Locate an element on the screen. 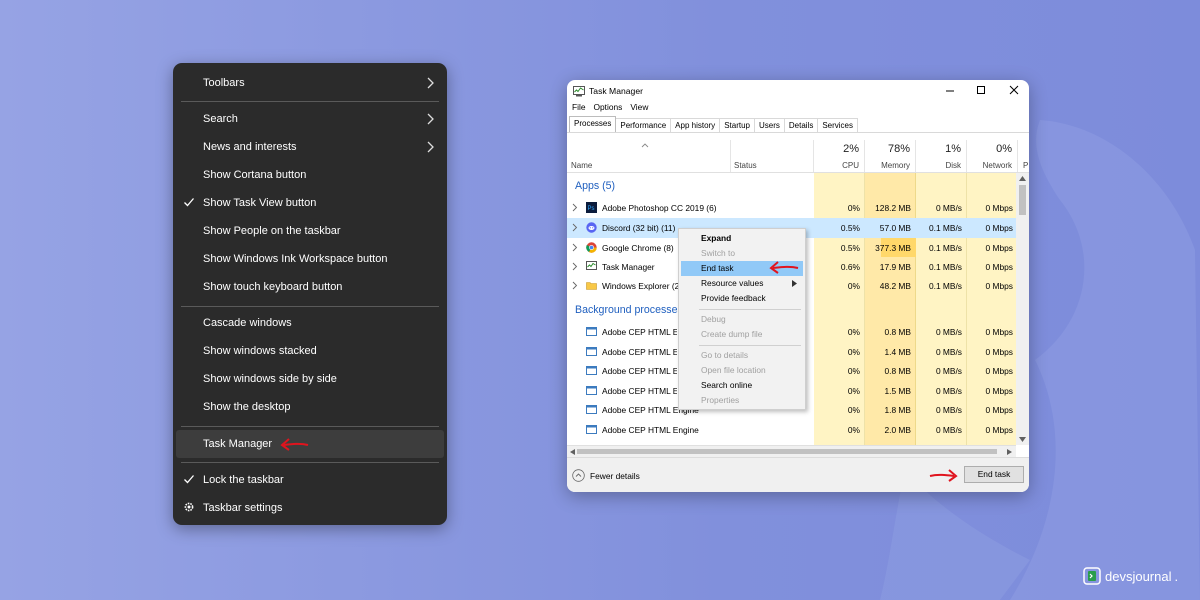  brand-name: devsjournal is located at coordinates (1138, 576).